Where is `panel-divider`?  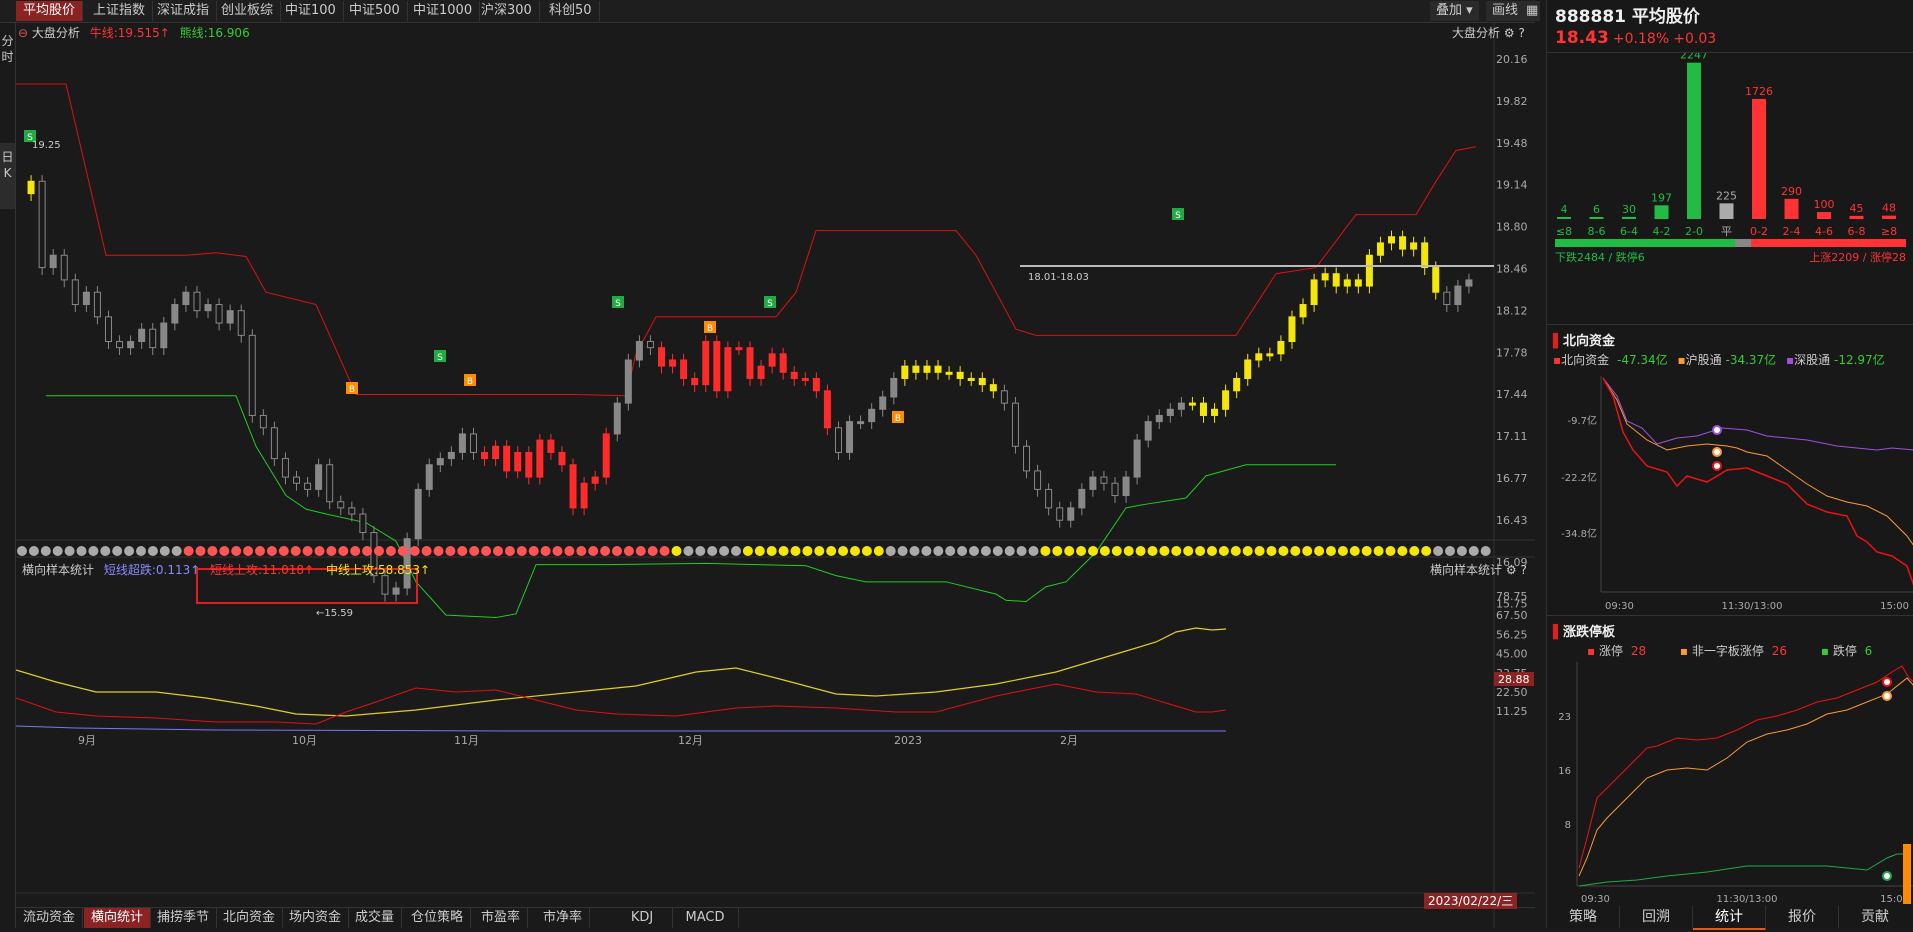 panel-divider is located at coordinates (1730, 615).